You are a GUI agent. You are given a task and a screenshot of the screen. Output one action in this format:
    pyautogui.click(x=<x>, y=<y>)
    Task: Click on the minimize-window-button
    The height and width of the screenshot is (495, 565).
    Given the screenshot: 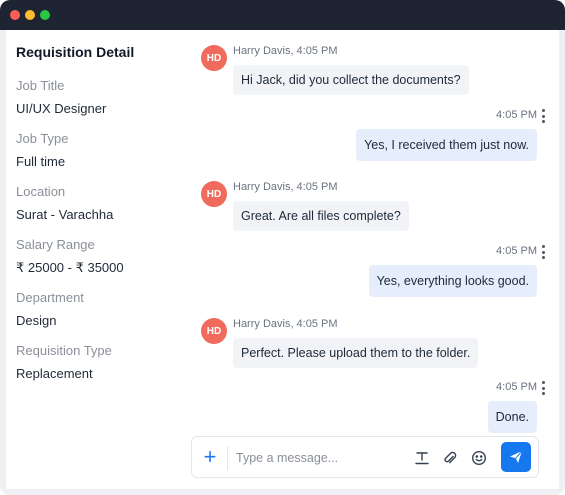 What is the action you would take?
    pyautogui.click(x=30, y=15)
    